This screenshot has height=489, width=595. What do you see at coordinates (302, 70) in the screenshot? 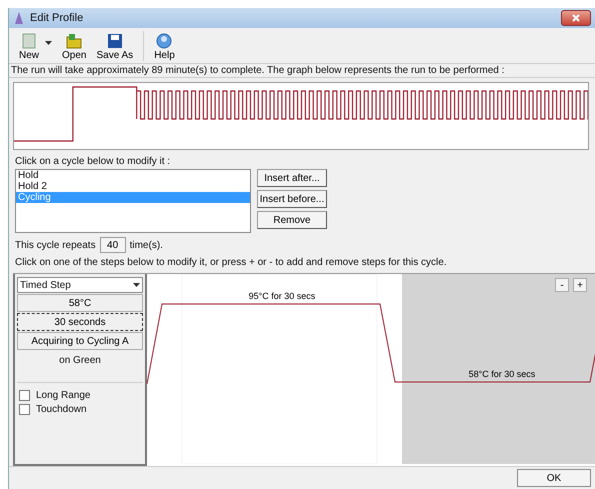
I see `run-info-text: The run will take approximately 89 minute(s) to complete. The graph below represents the run to be performed :` at bounding box center [302, 70].